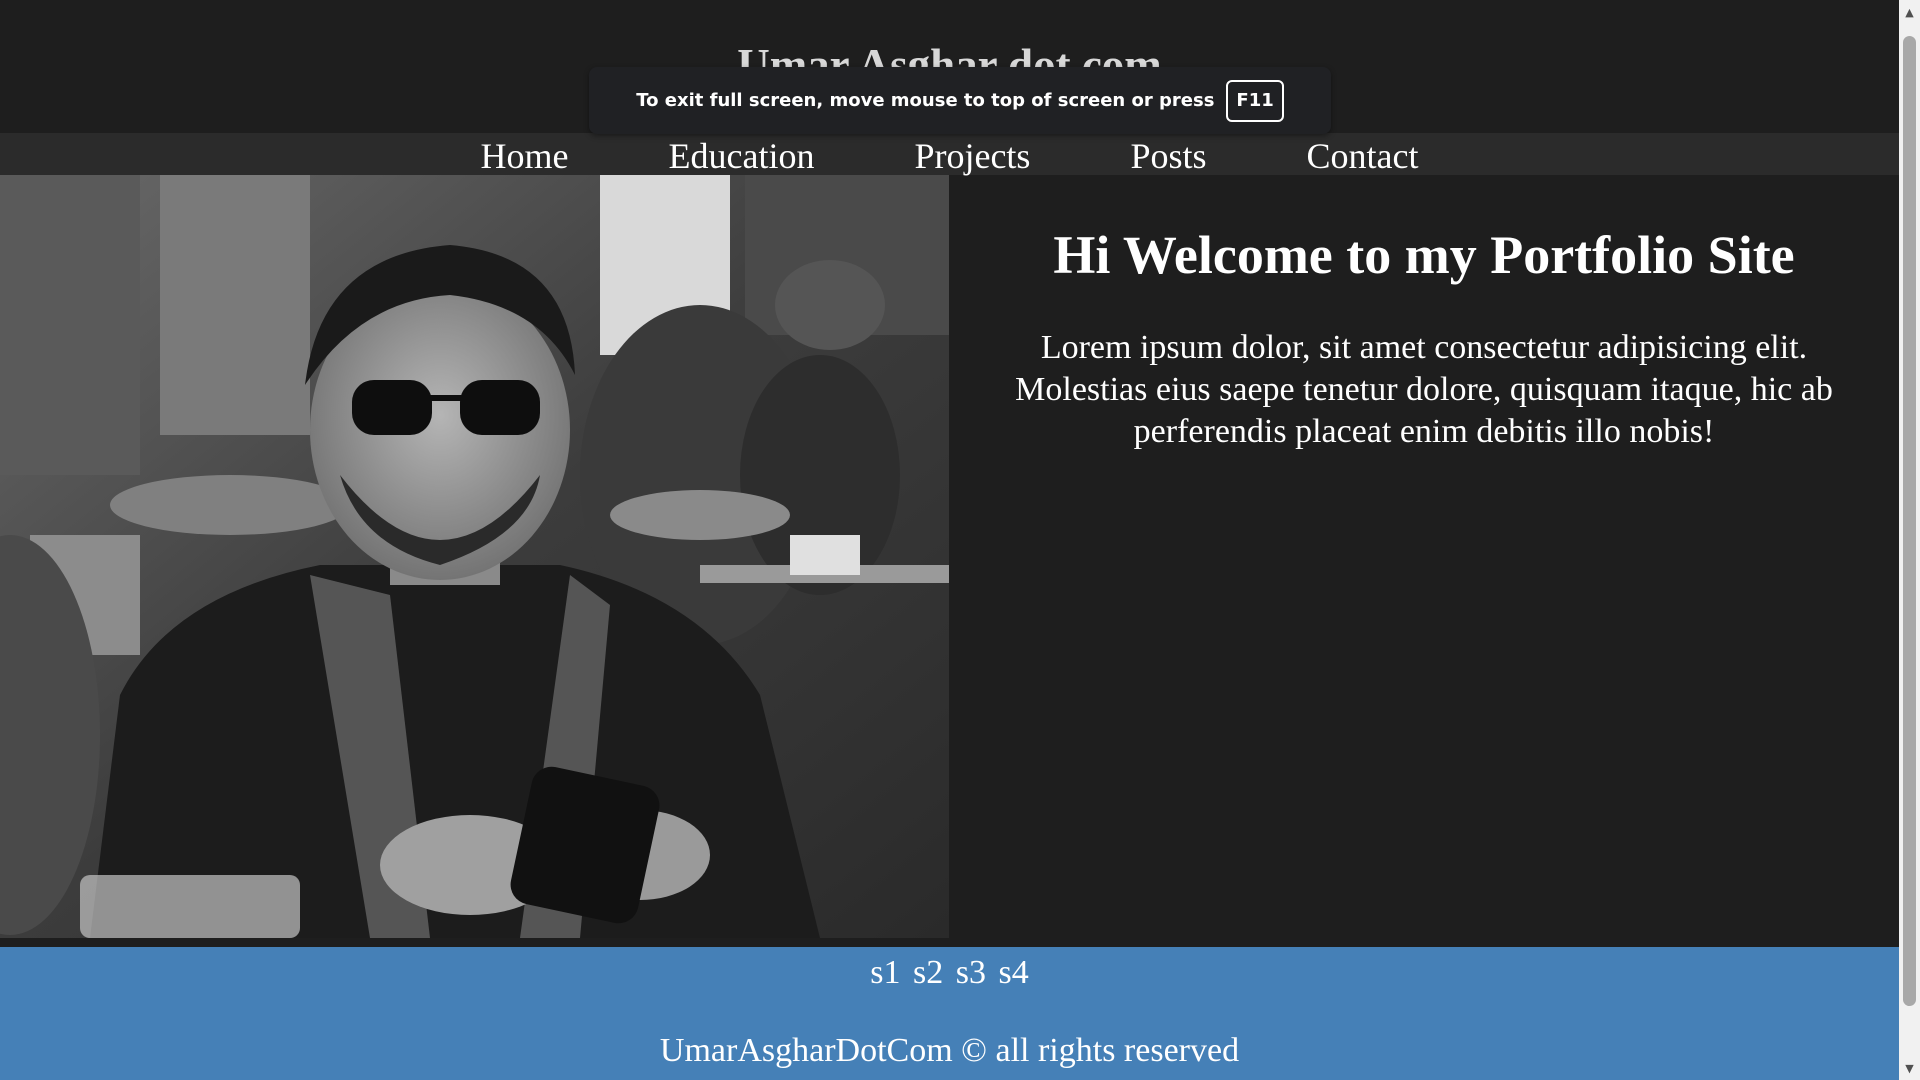 The image size is (1920, 1080). What do you see at coordinates (1255, 100) in the screenshot?
I see `f11-key-badge: F11` at bounding box center [1255, 100].